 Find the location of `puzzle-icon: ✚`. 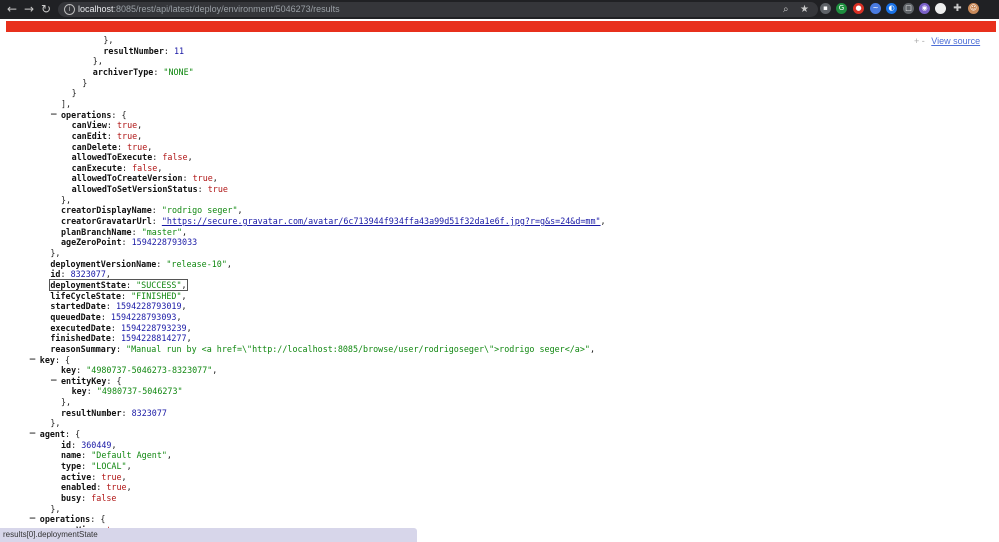

puzzle-icon: ✚ is located at coordinates (957, 8).